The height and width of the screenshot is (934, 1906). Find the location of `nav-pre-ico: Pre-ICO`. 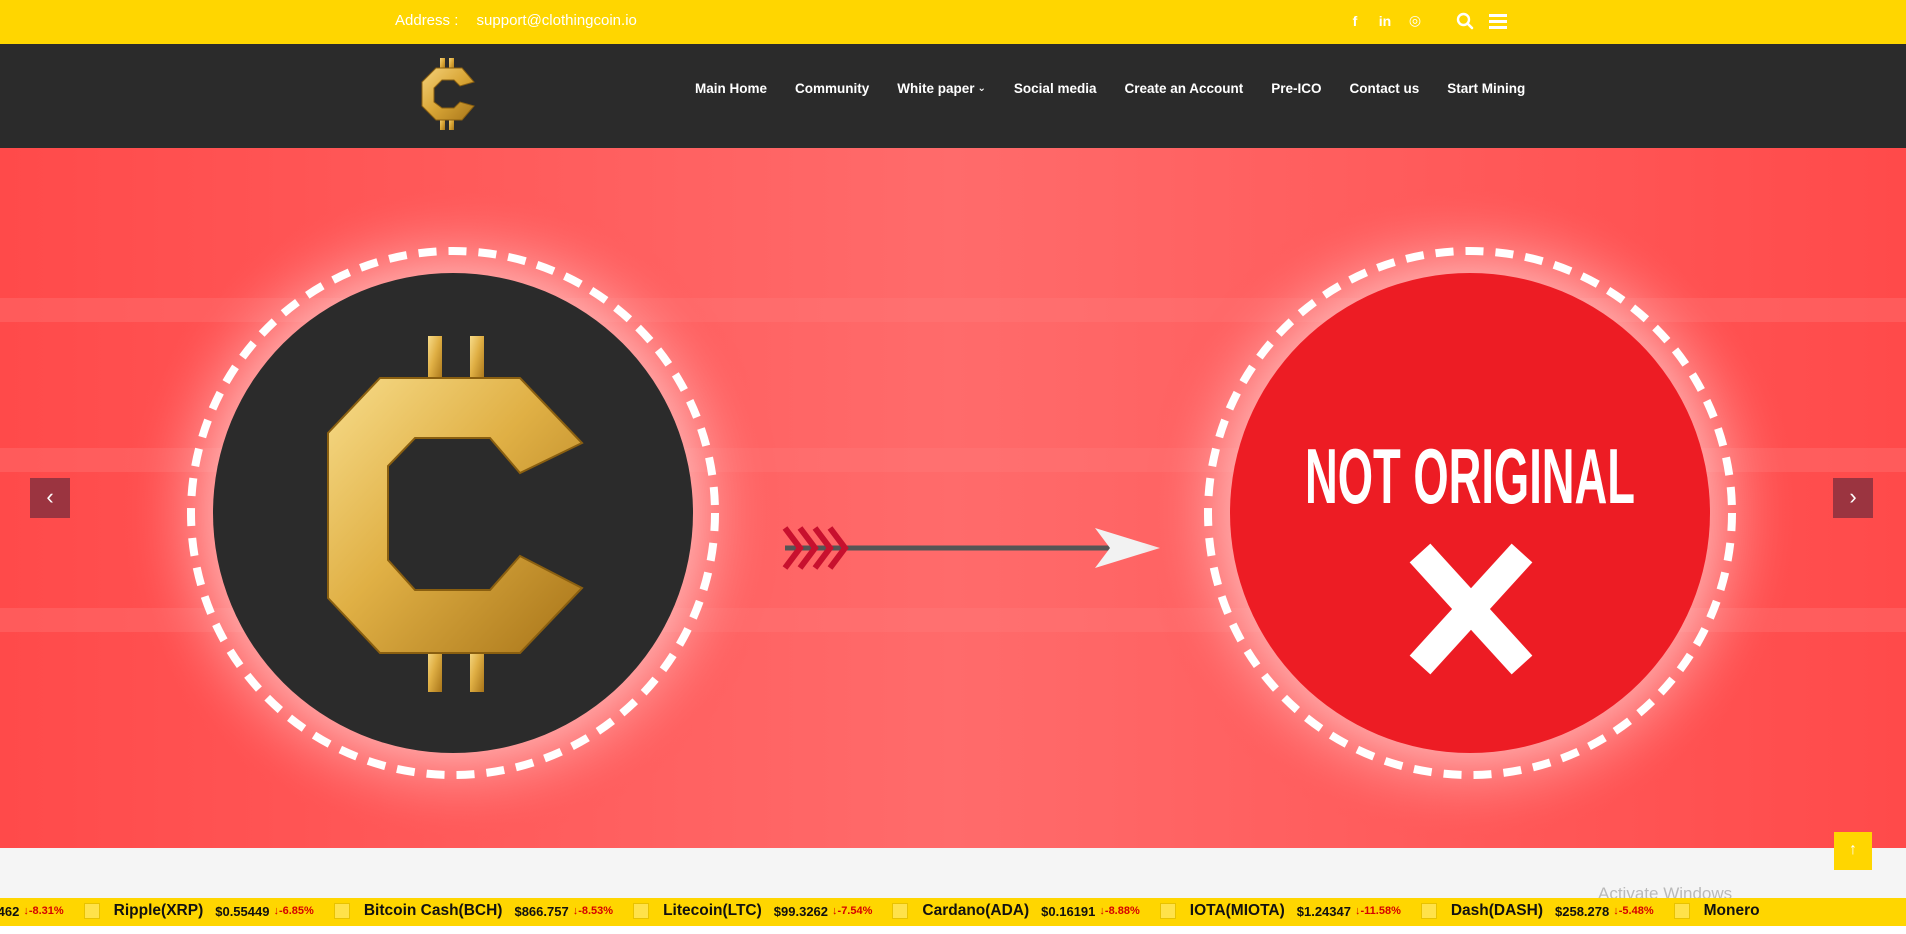

nav-pre-ico: Pre-ICO is located at coordinates (1296, 88).